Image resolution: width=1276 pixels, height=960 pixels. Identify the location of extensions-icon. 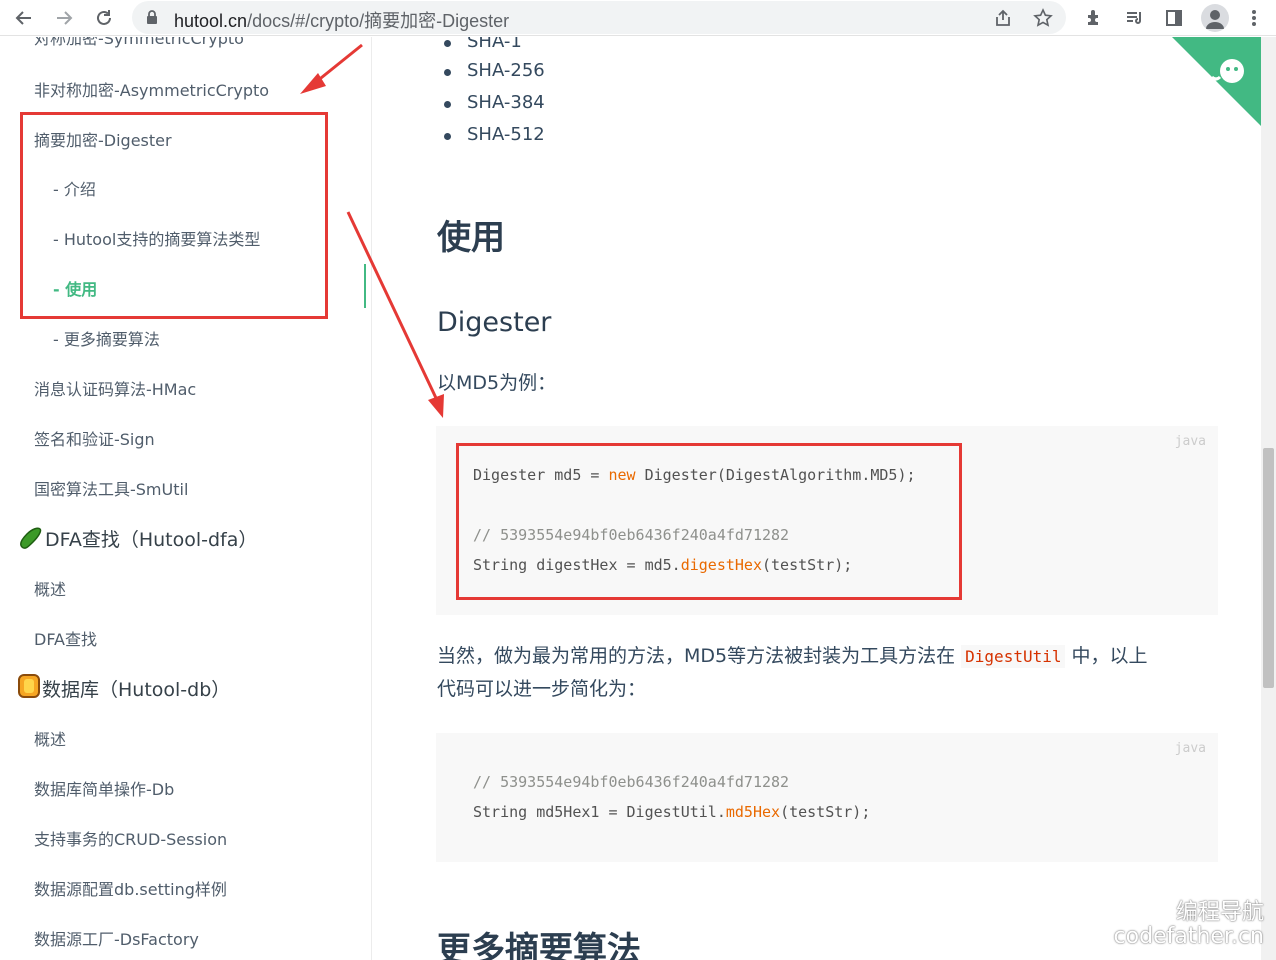
(1094, 18).